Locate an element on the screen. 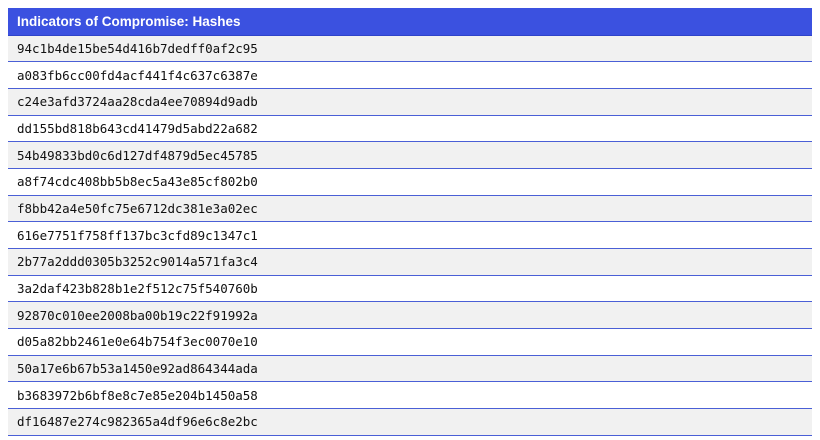 The height and width of the screenshot is (440, 820). hash-cell: 3a2daf423b828b1e2f512c75f540760b is located at coordinates (410, 289).